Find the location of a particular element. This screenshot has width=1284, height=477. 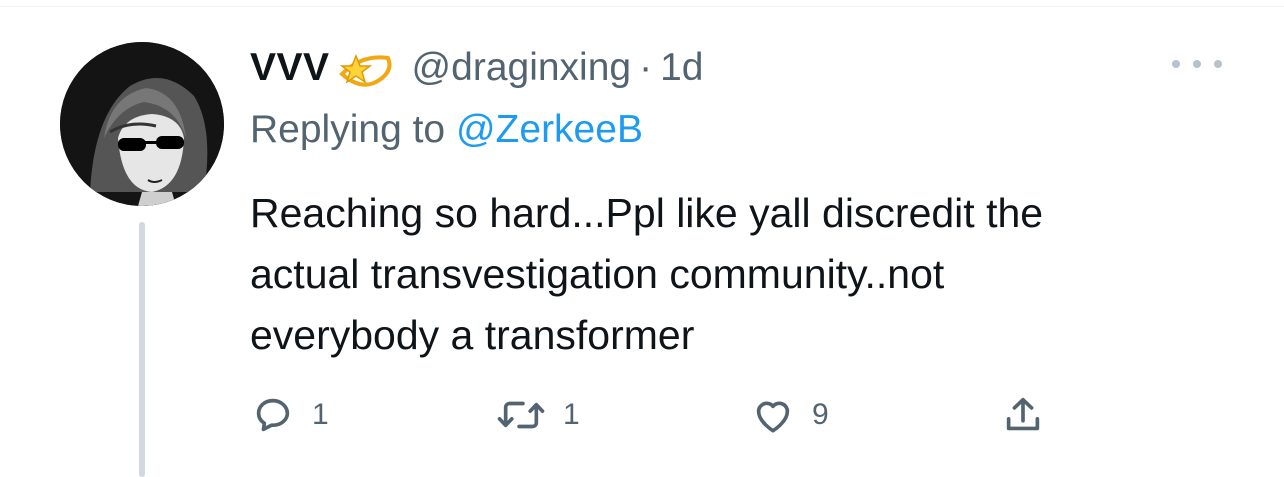

top-divider is located at coordinates (642, 6).